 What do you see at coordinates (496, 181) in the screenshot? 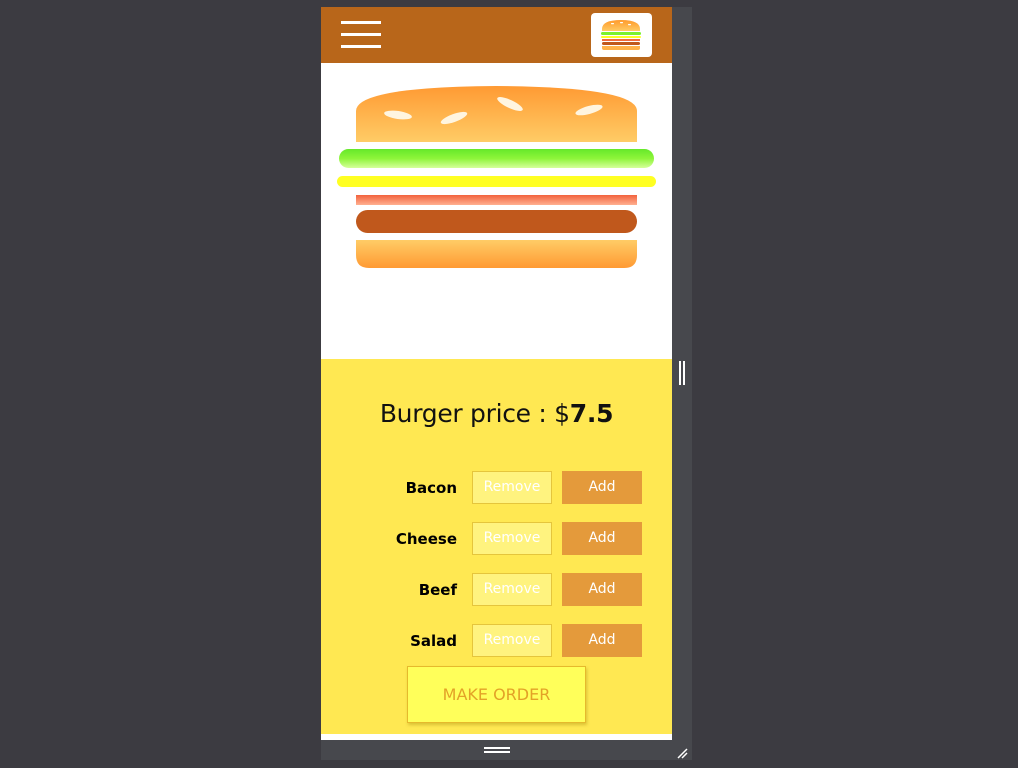
I see `cheese-layer` at bounding box center [496, 181].